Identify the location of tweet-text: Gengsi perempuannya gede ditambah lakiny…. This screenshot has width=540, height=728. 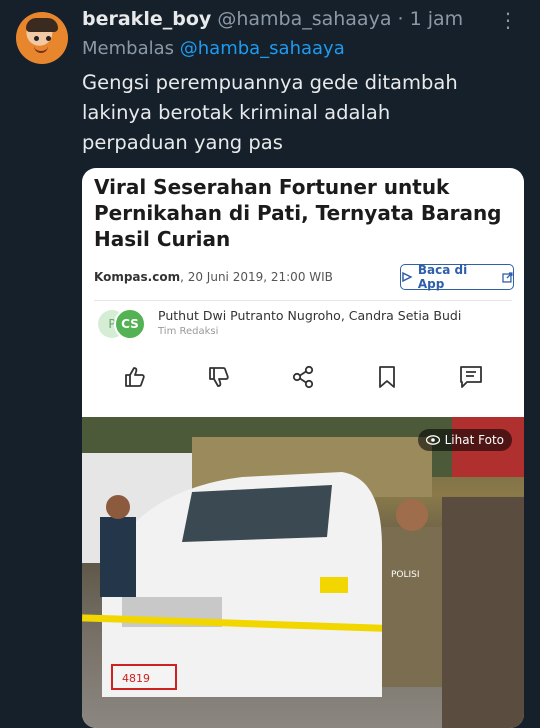
(270, 112).